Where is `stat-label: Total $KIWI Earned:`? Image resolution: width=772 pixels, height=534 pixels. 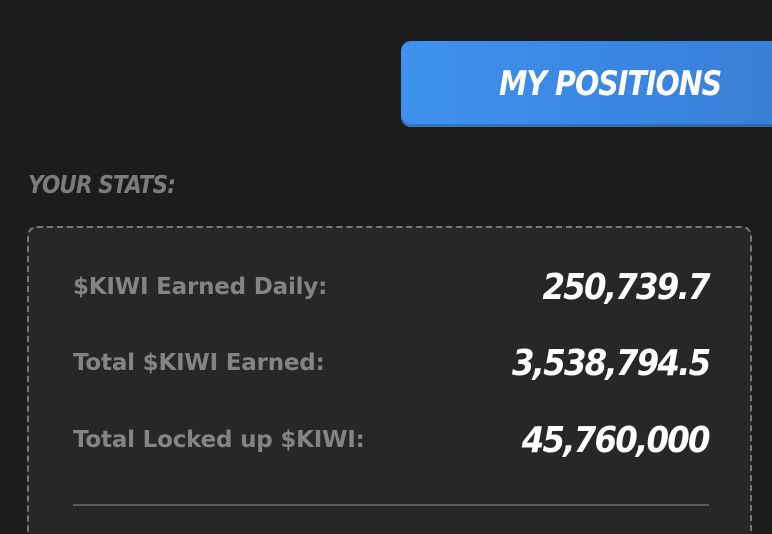 stat-label: Total $KIWI Earned: is located at coordinates (199, 363).